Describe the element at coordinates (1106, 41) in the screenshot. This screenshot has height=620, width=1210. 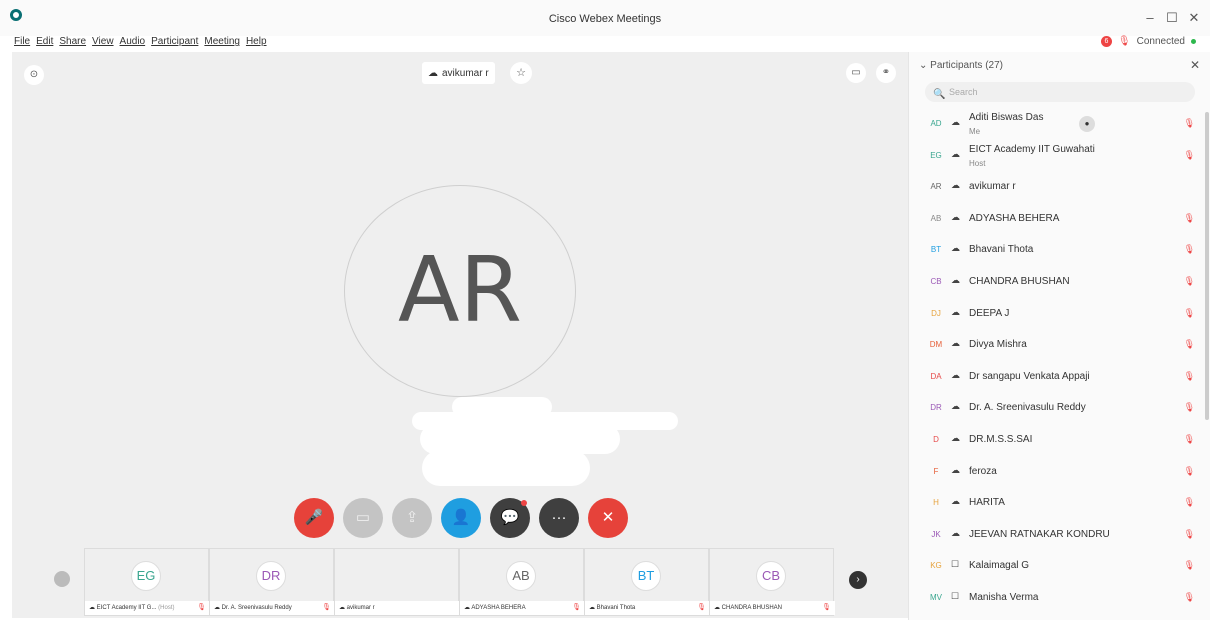
I see `recording-count-badge: 6` at that location.